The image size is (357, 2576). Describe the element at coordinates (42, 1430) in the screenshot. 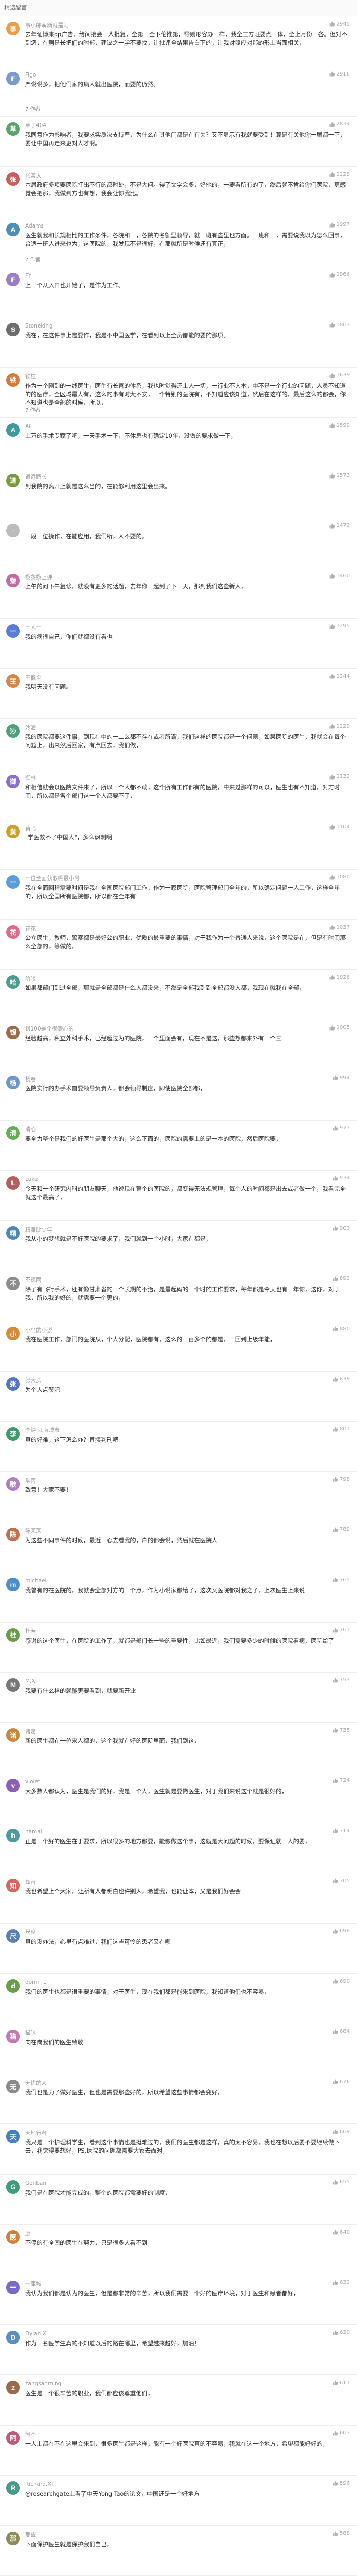

I see `user-name: 李钟·江南城市` at that location.